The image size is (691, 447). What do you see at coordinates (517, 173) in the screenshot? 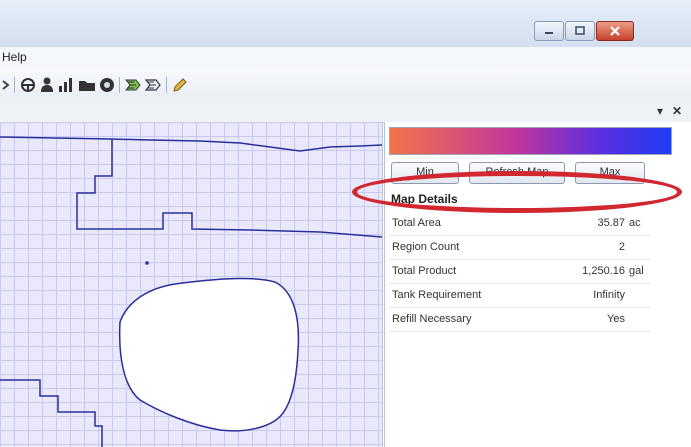
I see `refresh-map-button: Refresh Map` at bounding box center [517, 173].